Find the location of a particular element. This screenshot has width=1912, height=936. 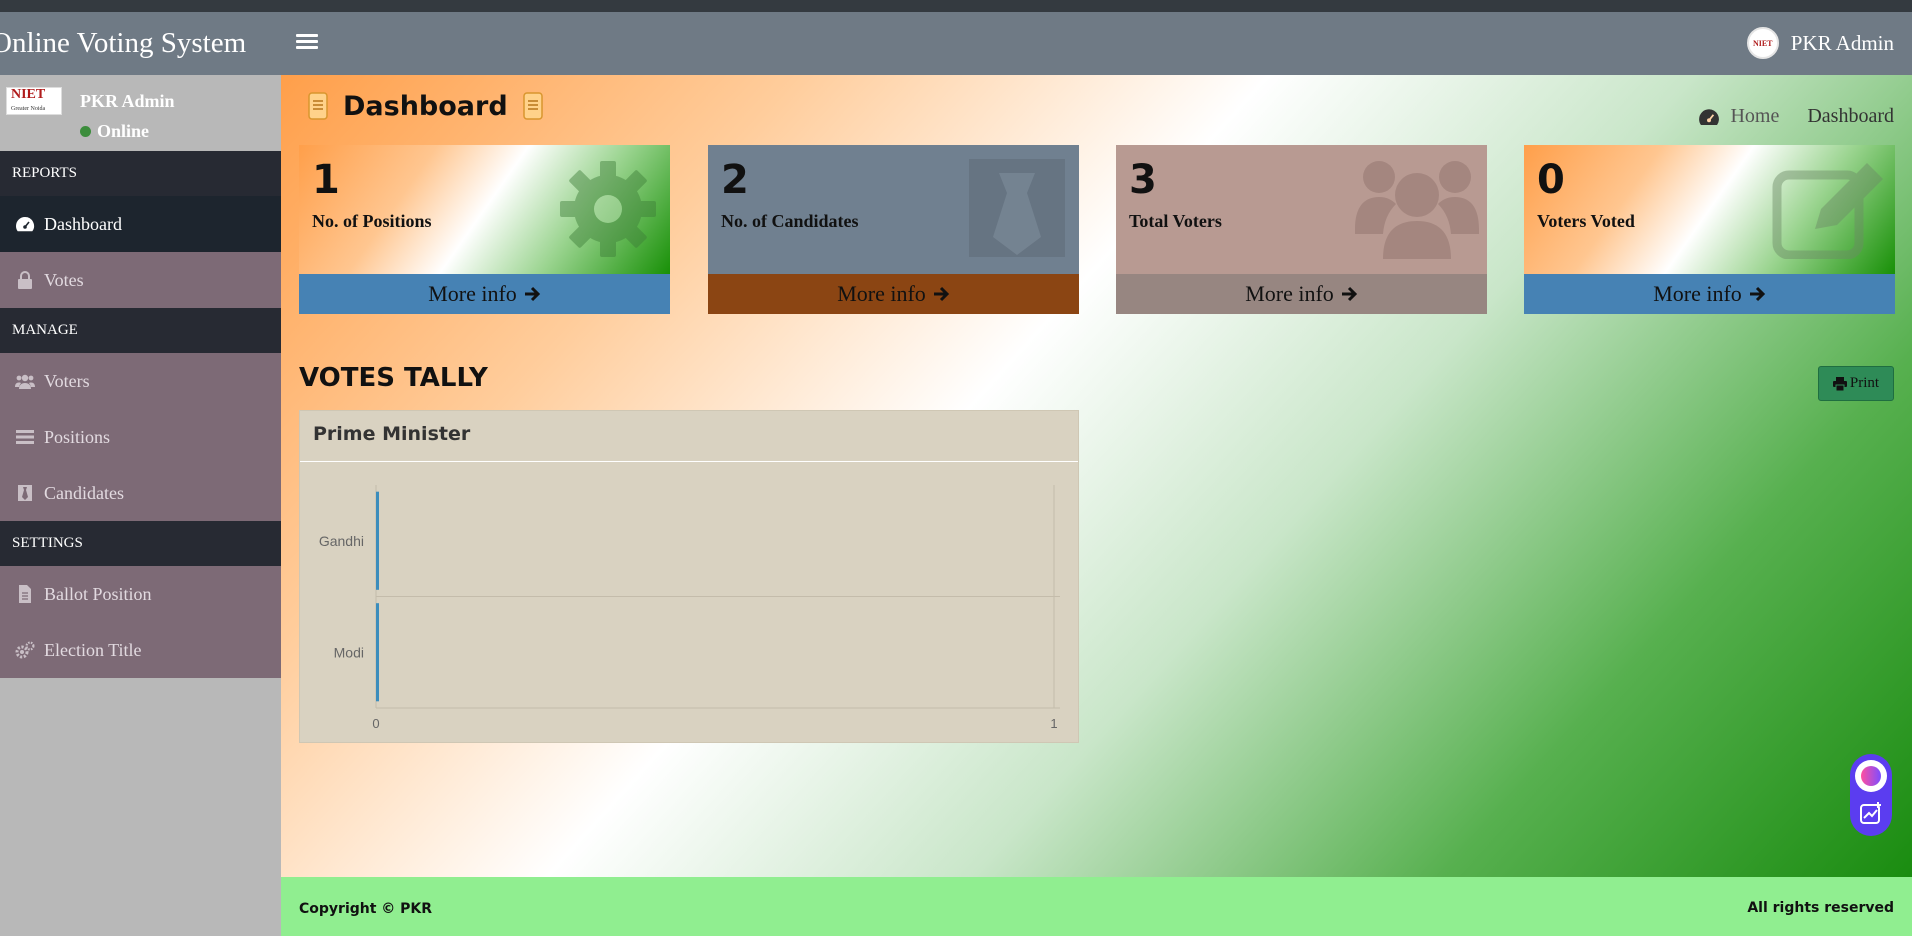

votes-tally-heading: VOTES TALLY is located at coordinates (393, 378).